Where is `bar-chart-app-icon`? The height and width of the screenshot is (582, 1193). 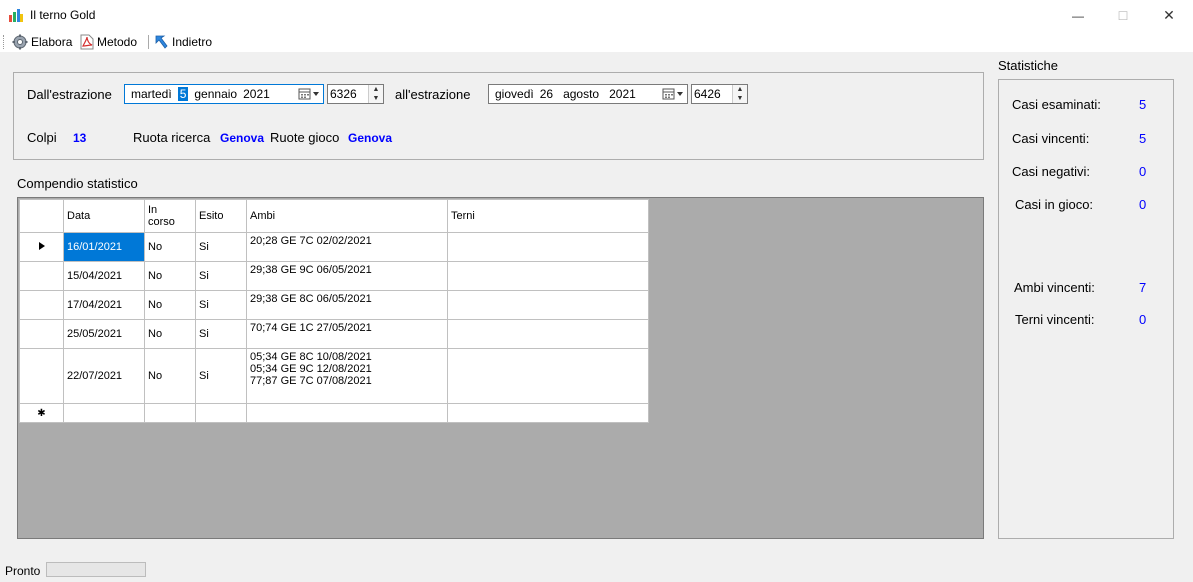 bar-chart-app-icon is located at coordinates (16, 15).